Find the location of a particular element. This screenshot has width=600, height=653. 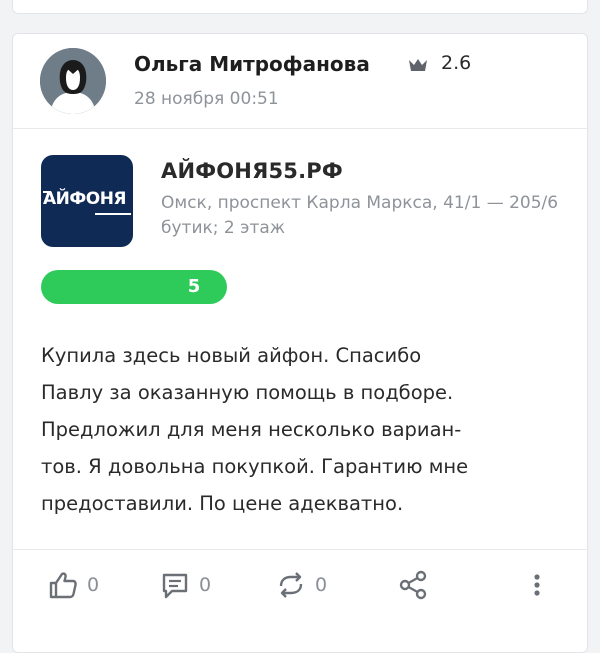

like-button: 0 is located at coordinates (73, 585).